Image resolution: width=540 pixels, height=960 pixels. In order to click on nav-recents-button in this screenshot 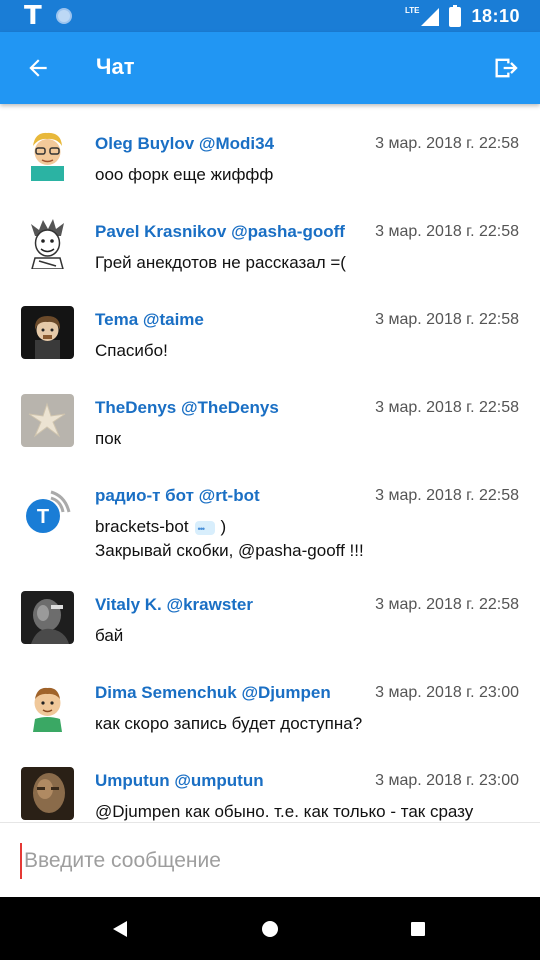, I will do `click(418, 929)`.